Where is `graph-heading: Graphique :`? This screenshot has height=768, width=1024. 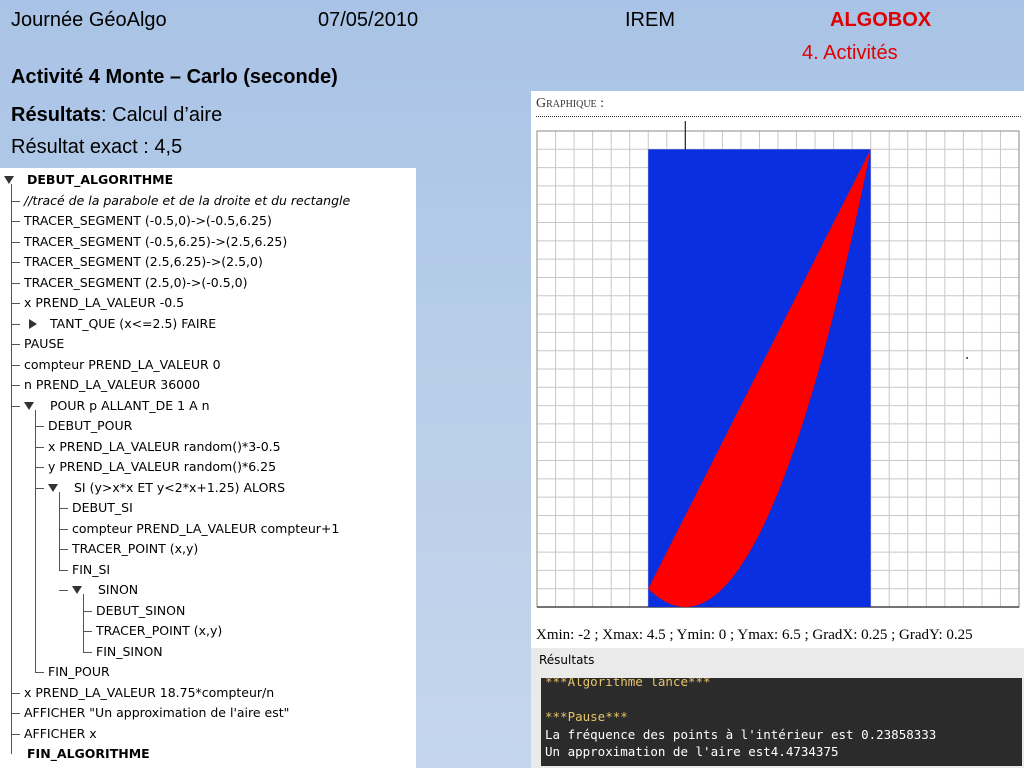
graph-heading: Graphique : is located at coordinates (570, 103).